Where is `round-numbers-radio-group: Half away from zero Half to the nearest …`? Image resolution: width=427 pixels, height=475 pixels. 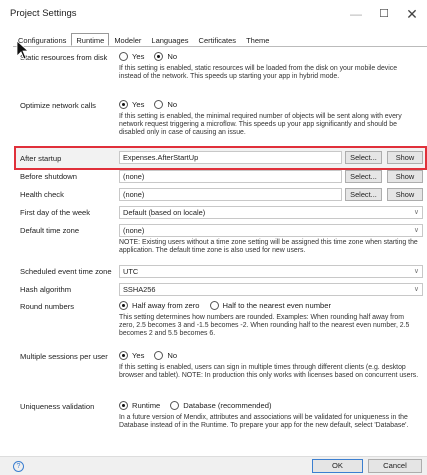
round-numbers-radio-group: Half away from zero Half to the nearest … is located at coordinates (225, 305).